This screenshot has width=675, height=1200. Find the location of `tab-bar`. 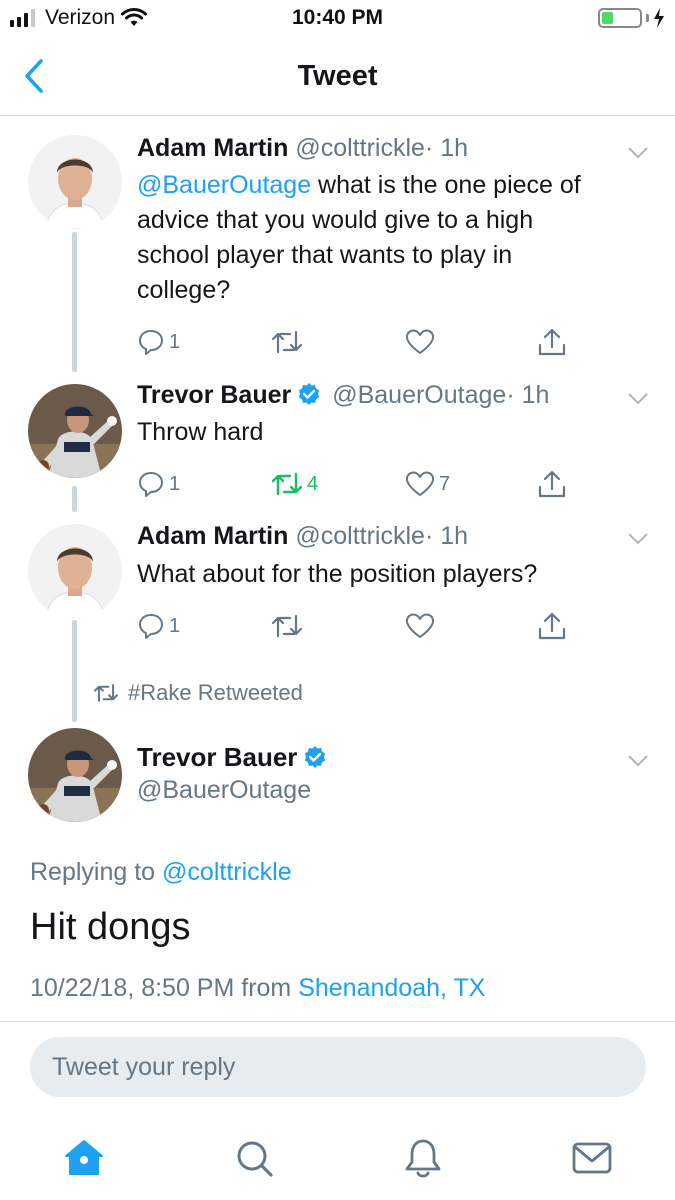

tab-bar is located at coordinates (337, 1160).